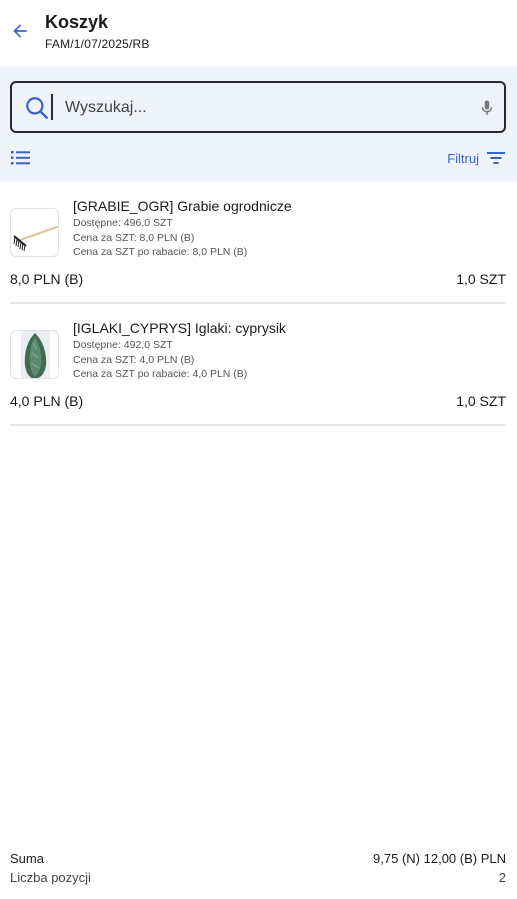 Image resolution: width=517 pixels, height=899 pixels. Describe the element at coordinates (439, 858) in the screenshot. I see `sum-value: 9,75 (N) 12,00 (B) PLN` at that location.